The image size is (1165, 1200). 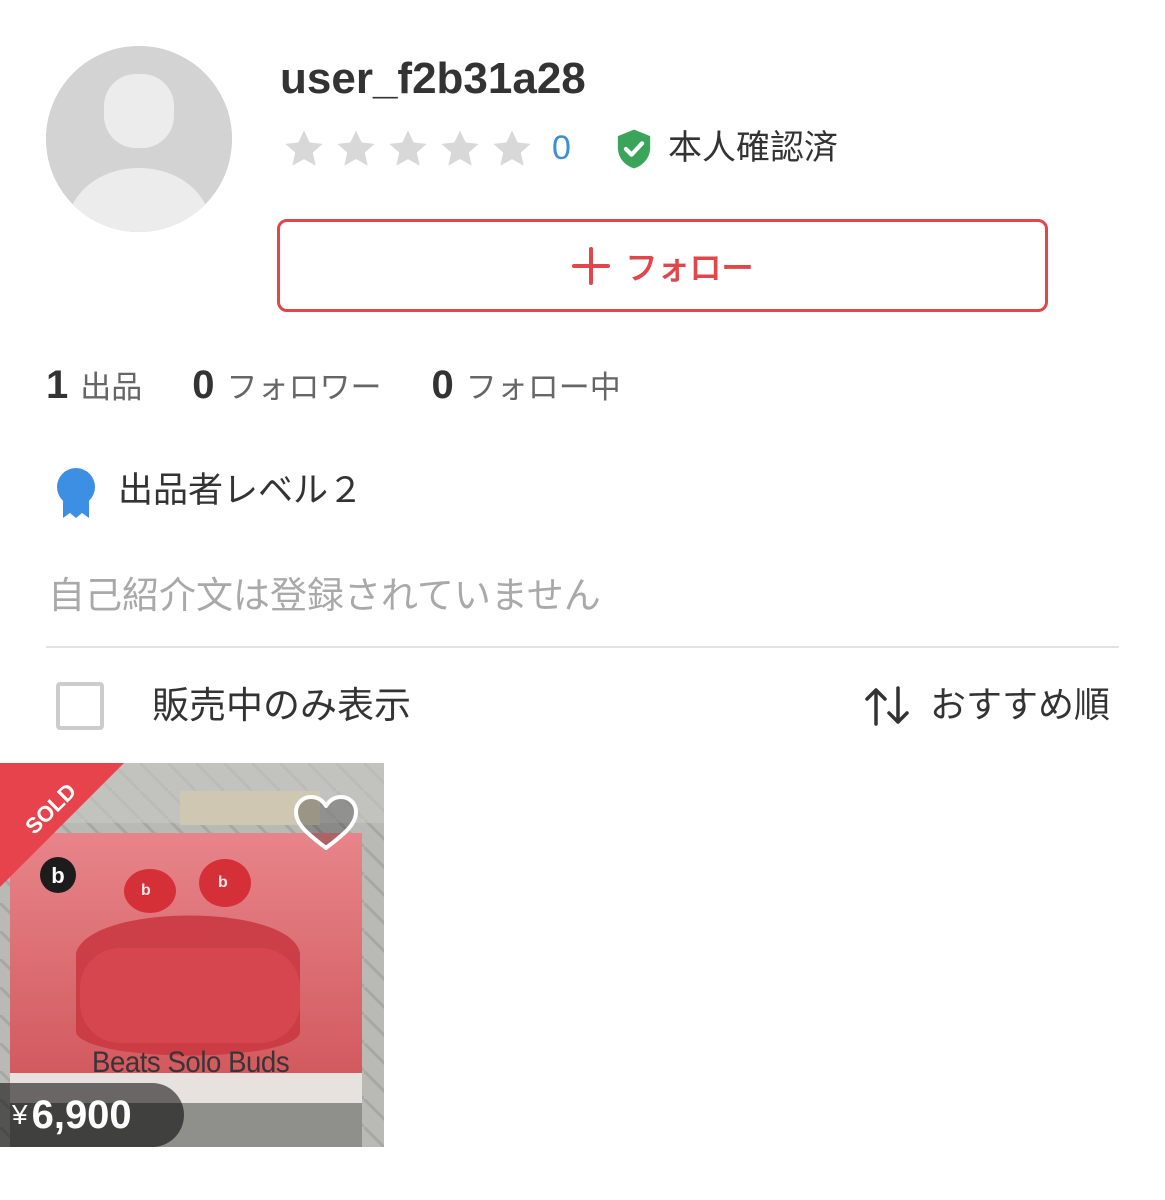 What do you see at coordinates (689, 267) in the screenshot?
I see `follow-label: フォロー` at bounding box center [689, 267].